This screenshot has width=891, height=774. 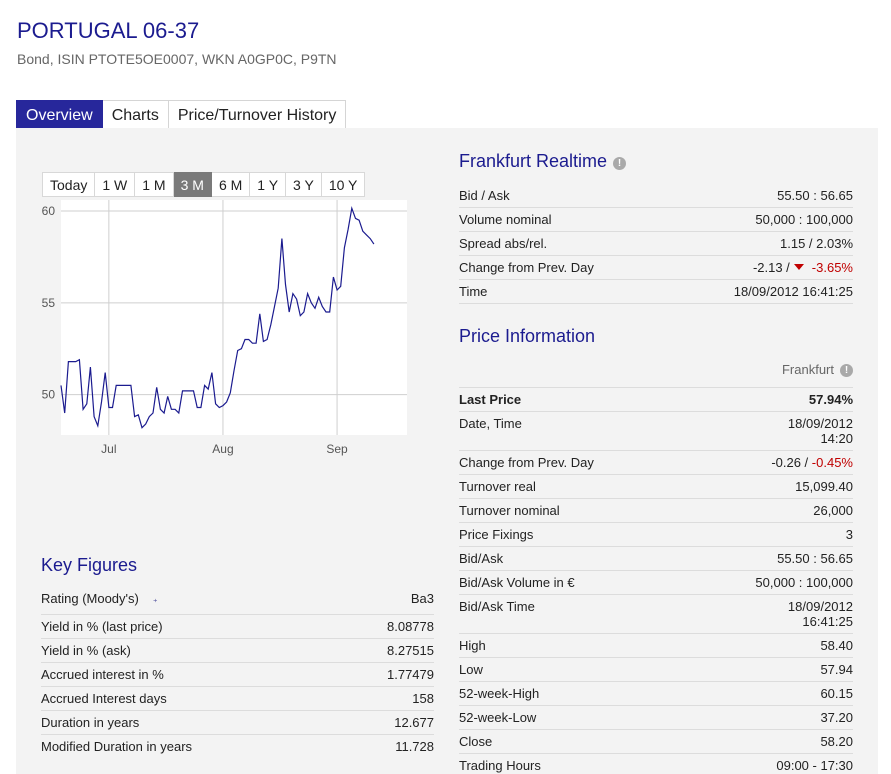 What do you see at coordinates (49, 395) in the screenshot?
I see `y-tick-label: 50` at bounding box center [49, 395].